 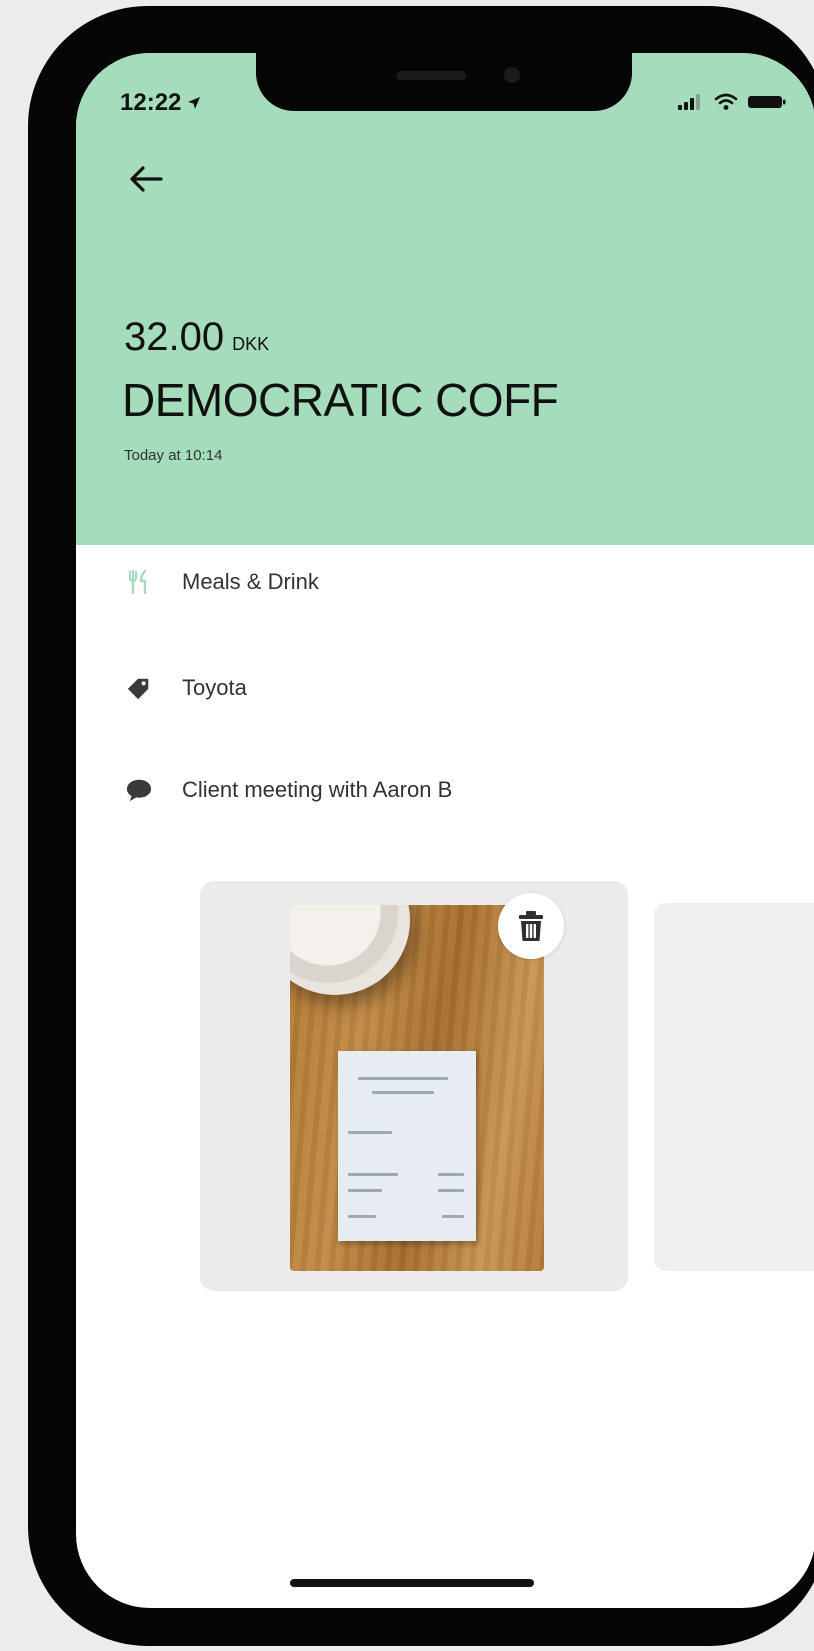 I want to click on cellular-signal-icon, so click(x=689, y=102).